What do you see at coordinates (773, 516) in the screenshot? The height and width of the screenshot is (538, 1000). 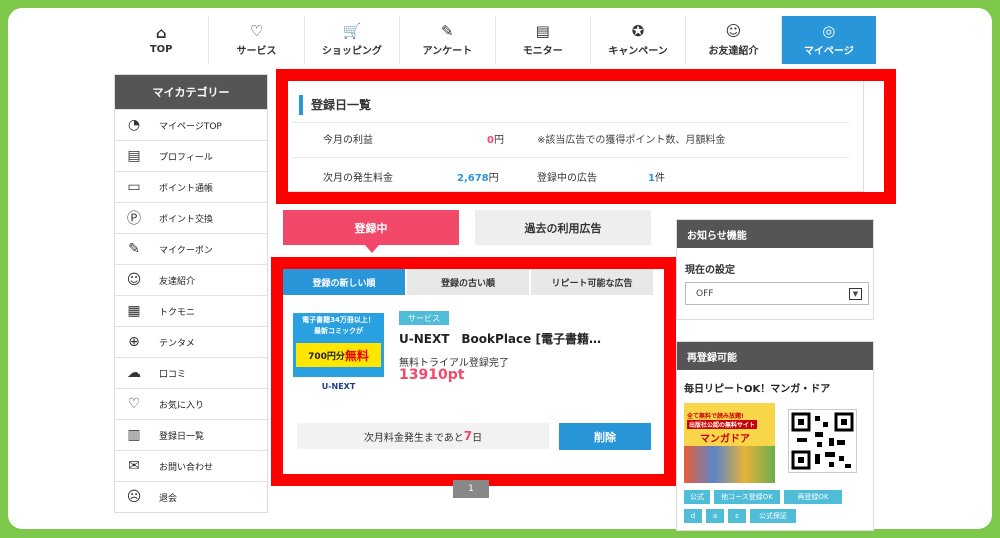 I see `repeat-tag: 公式保証` at bounding box center [773, 516].